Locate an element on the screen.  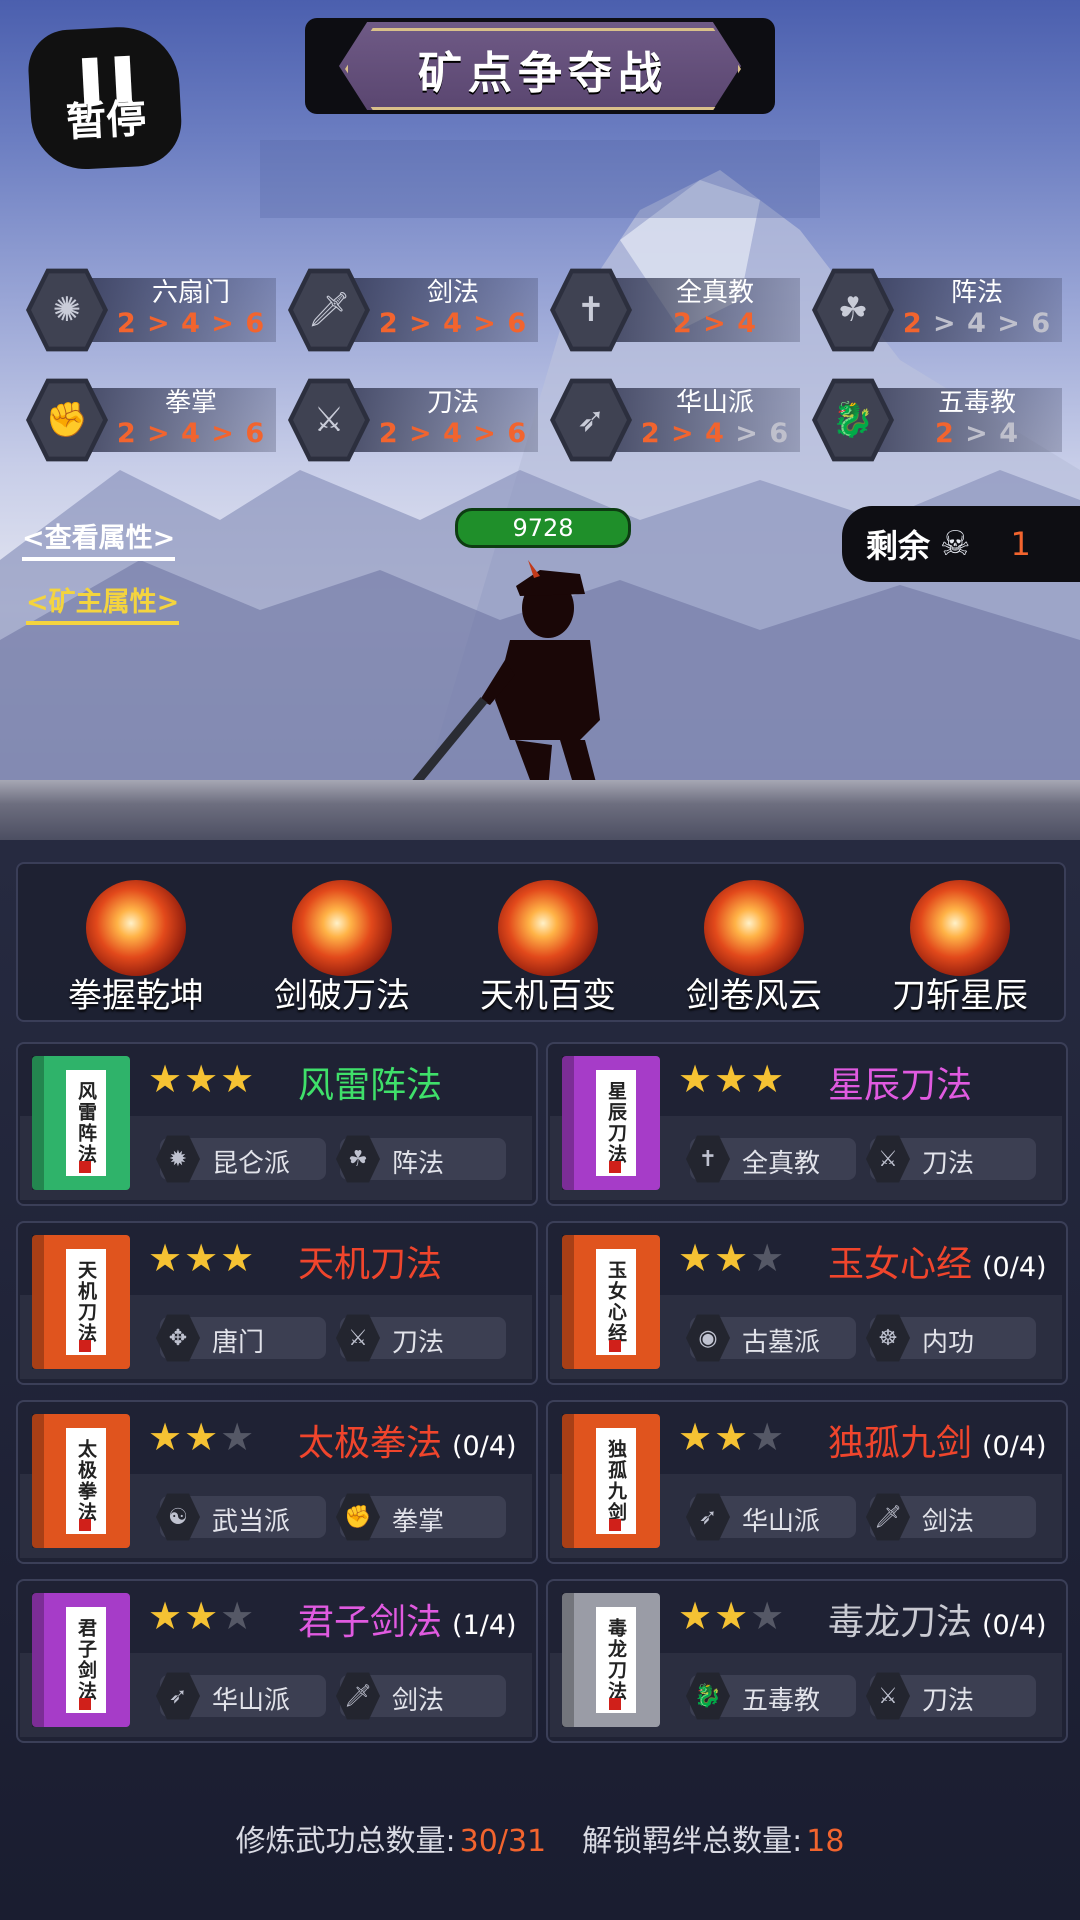
pause-button: ❚❚ 暂停 is located at coordinates (105, 98).